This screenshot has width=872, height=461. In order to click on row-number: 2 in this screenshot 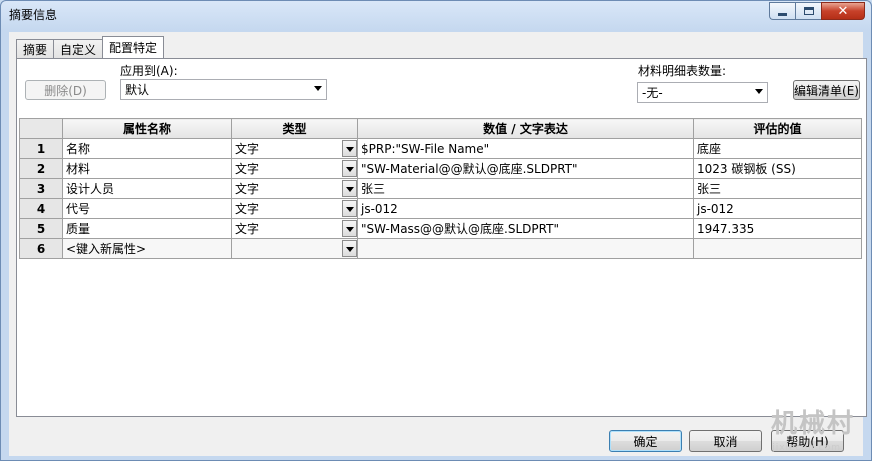, I will do `click(41, 168)`.